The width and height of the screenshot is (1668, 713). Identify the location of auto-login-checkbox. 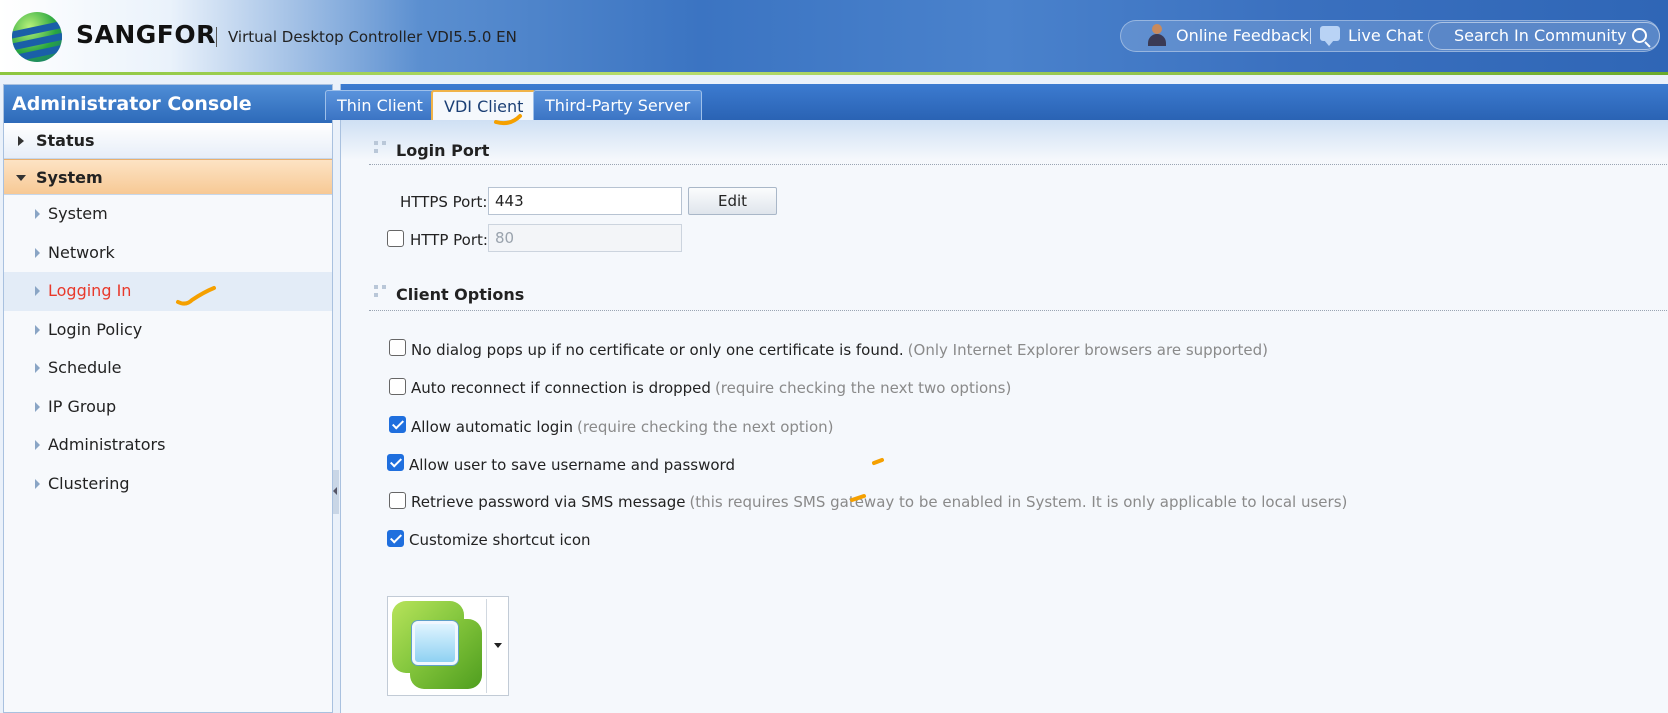
(397, 424).